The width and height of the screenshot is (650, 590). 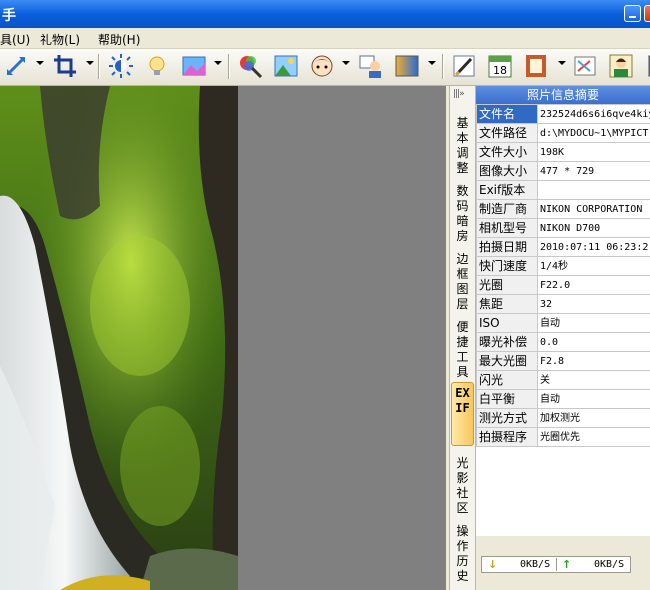 I want to click on table-row: 光圈 F22.0, so click(x=563, y=285).